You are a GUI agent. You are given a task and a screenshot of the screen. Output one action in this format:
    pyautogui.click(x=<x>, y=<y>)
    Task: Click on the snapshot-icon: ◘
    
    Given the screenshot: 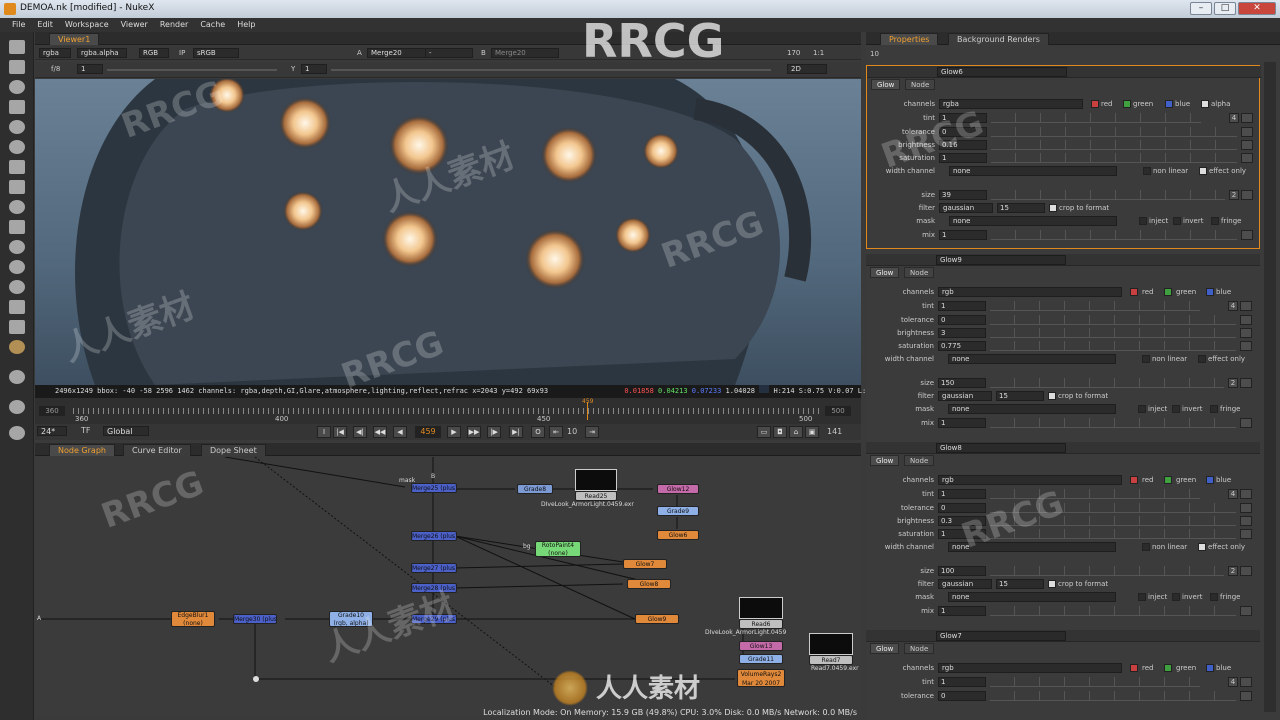 What is the action you would take?
    pyautogui.click(x=780, y=432)
    